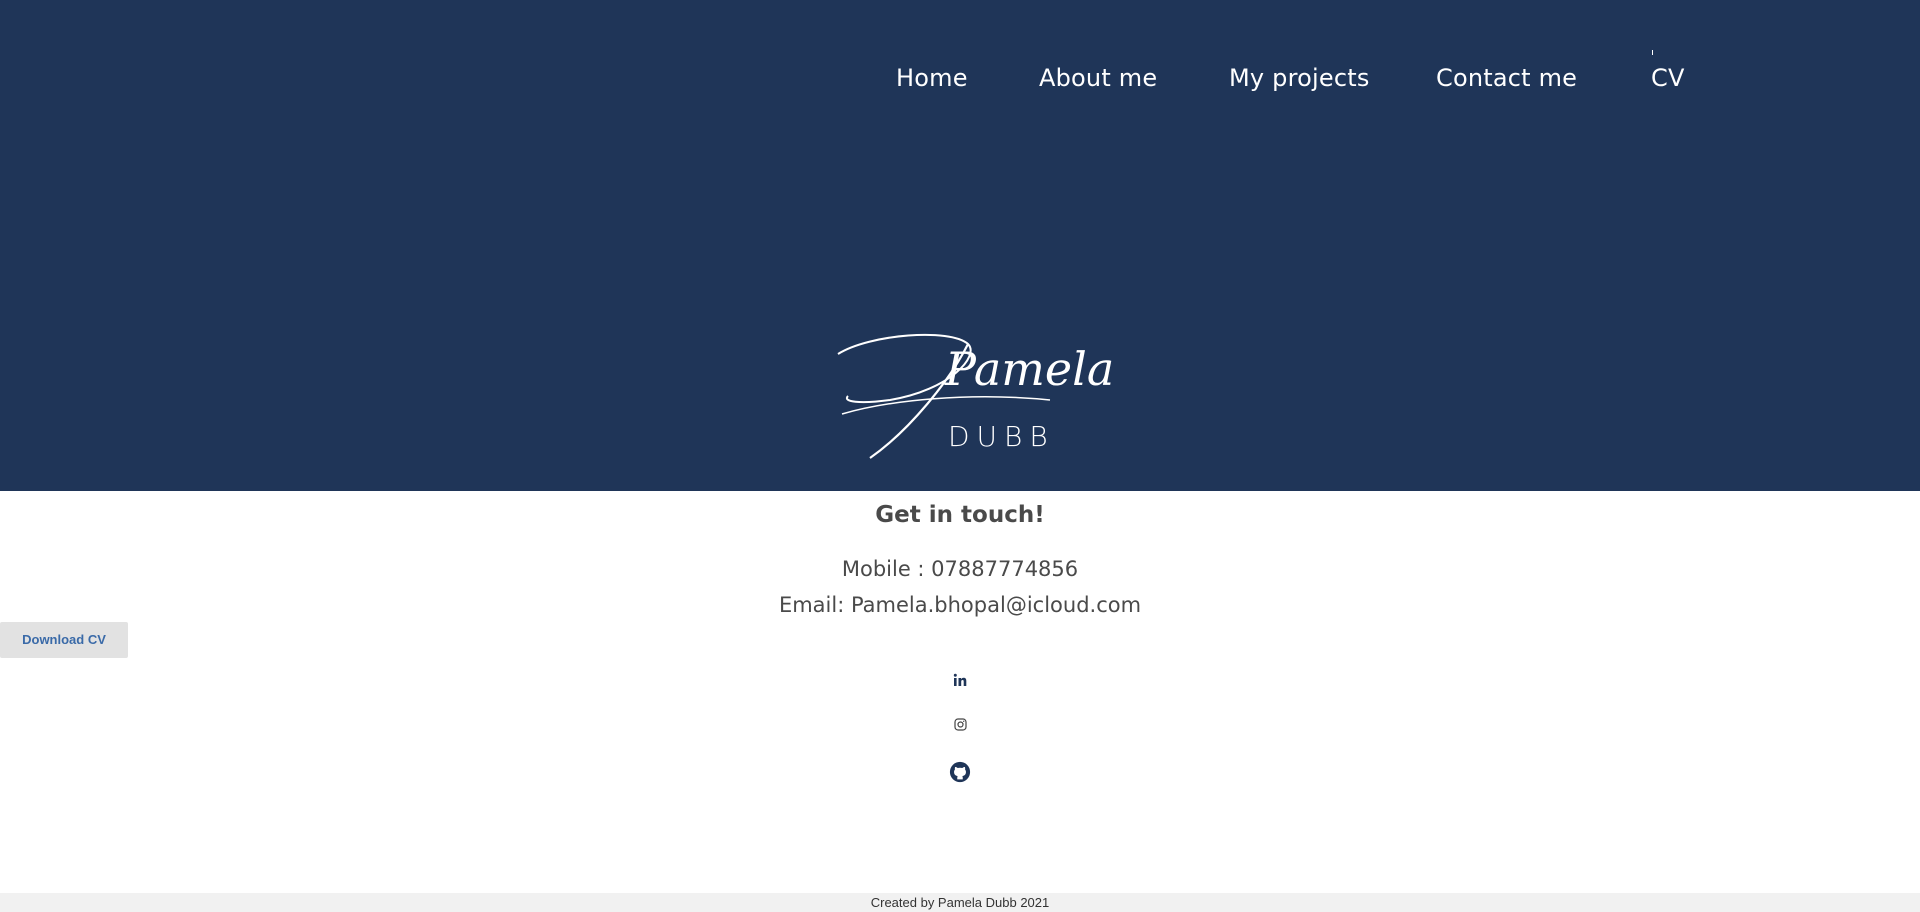 The height and width of the screenshot is (912, 1920). What do you see at coordinates (960, 902) in the screenshot?
I see `footer-credit: Created by Pamela Dubb 2021` at bounding box center [960, 902].